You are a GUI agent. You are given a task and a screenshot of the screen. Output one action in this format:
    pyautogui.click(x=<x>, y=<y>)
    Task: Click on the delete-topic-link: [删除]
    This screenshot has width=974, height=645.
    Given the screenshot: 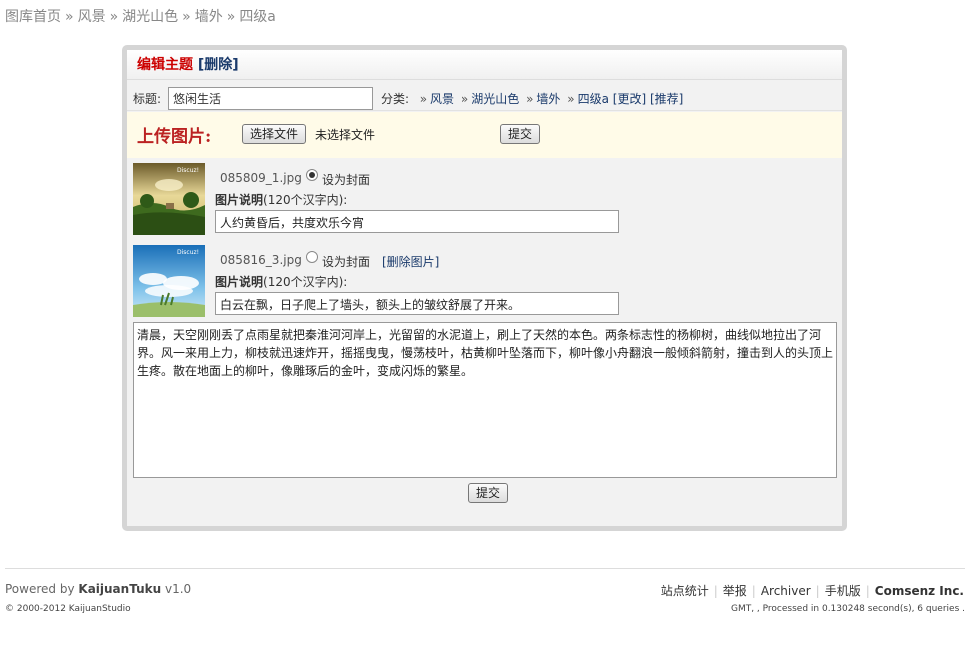 What is the action you would take?
    pyautogui.click(x=218, y=65)
    